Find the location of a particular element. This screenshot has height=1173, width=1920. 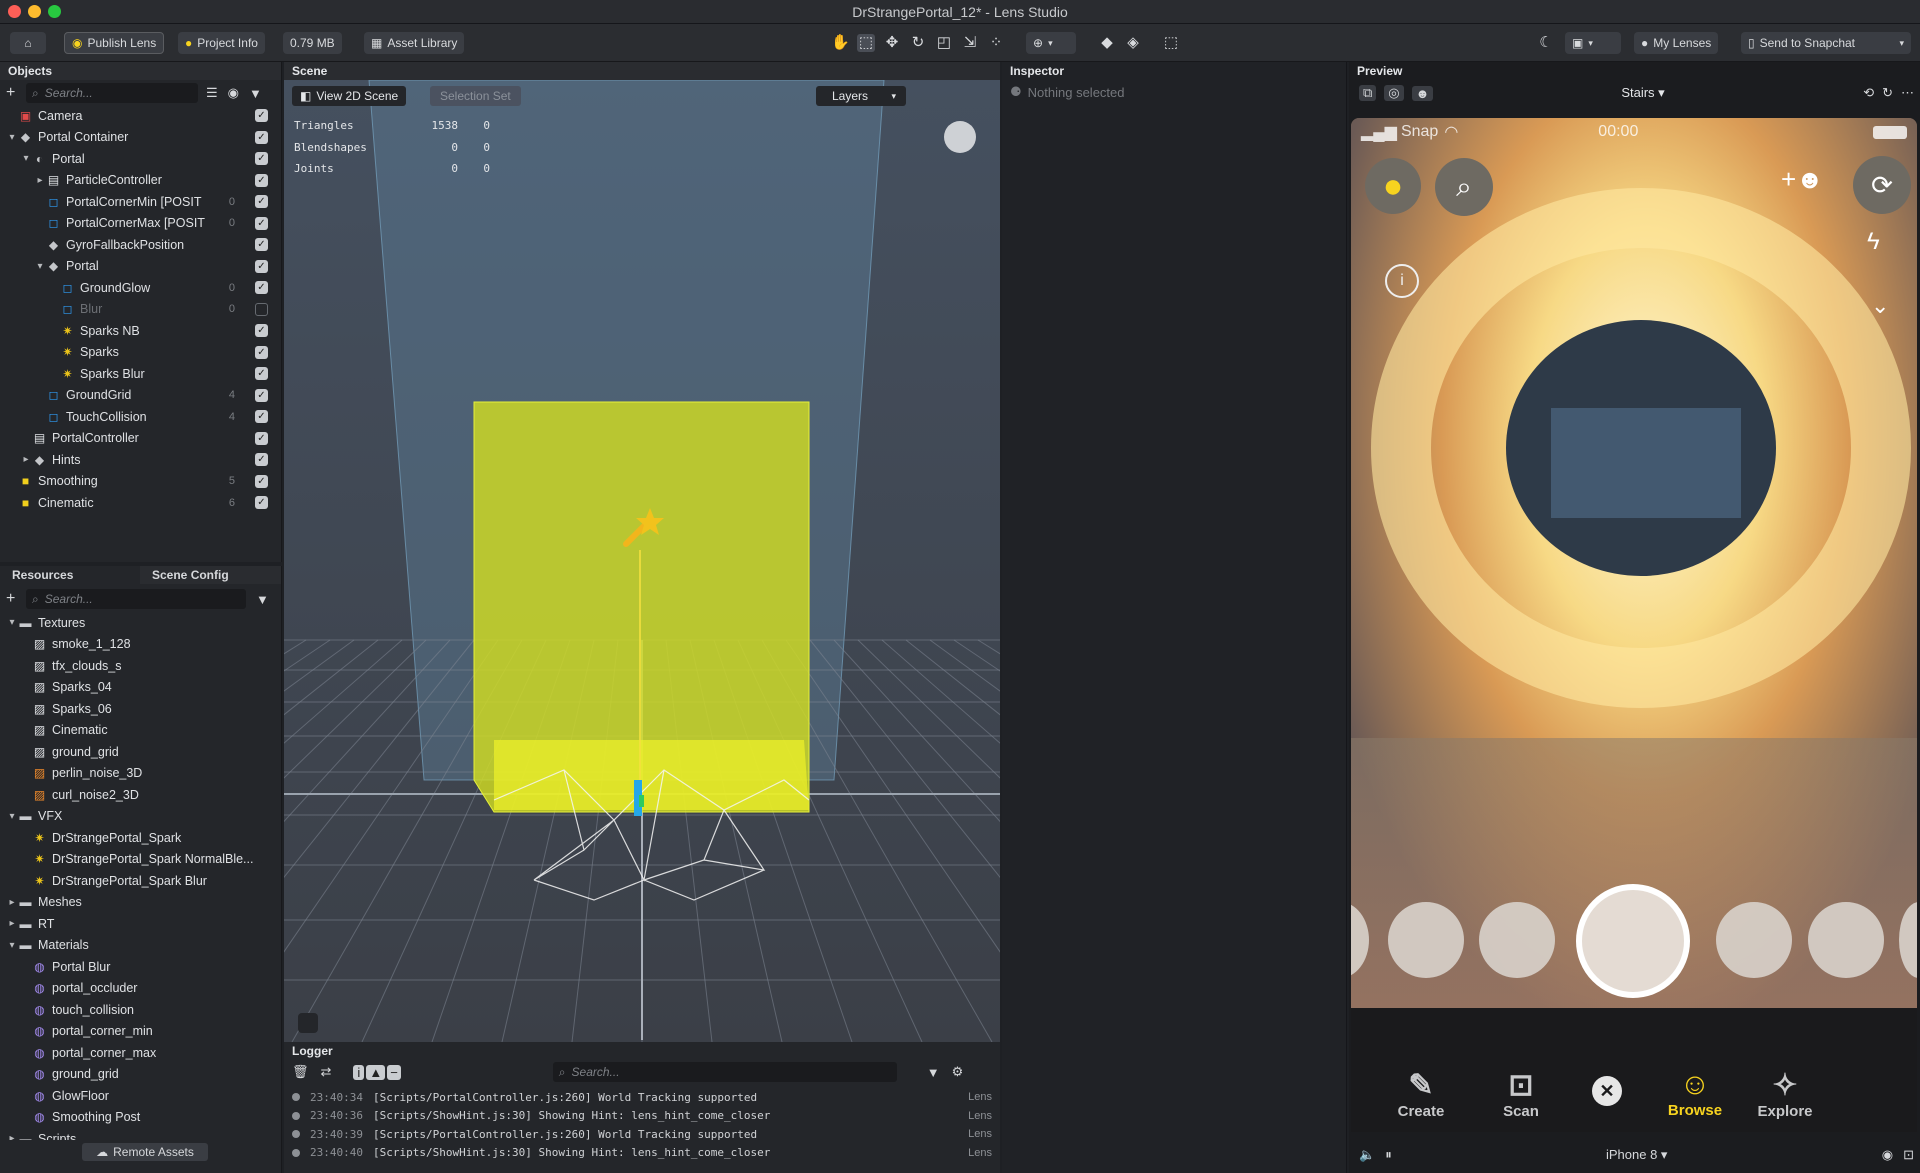

resource-tree-row: ▨ tfx_clouds_s is located at coordinates (140, 666).